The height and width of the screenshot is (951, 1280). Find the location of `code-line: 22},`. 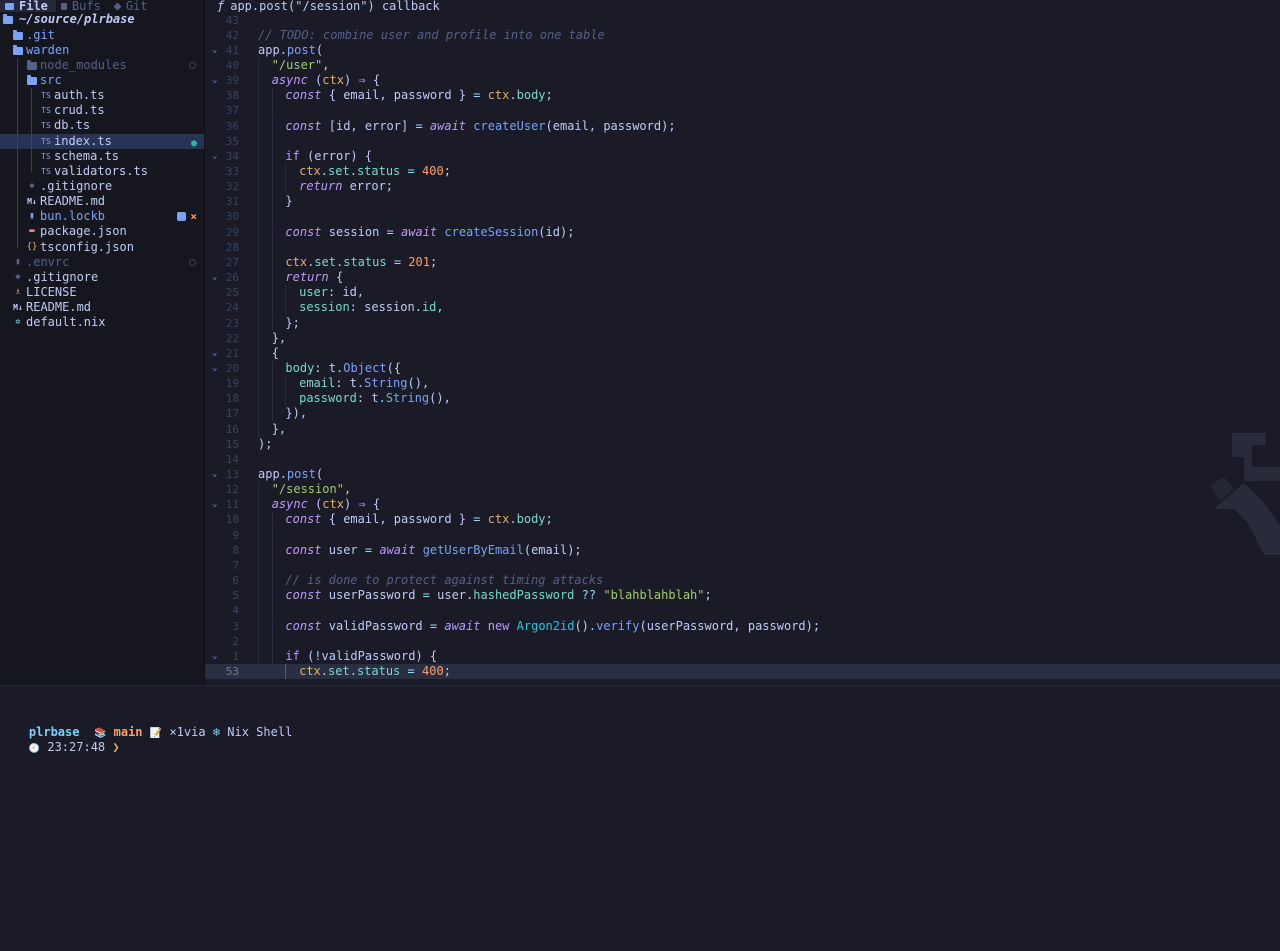

code-line: 22}, is located at coordinates (742, 338).